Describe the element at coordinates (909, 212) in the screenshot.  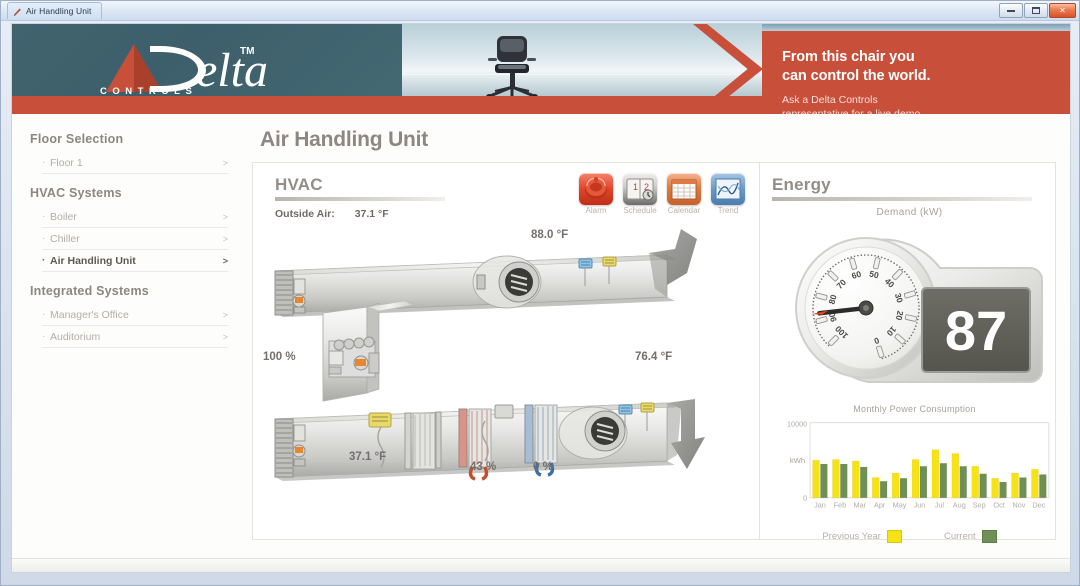
I see `gauge-title: Demand (kW)` at that location.